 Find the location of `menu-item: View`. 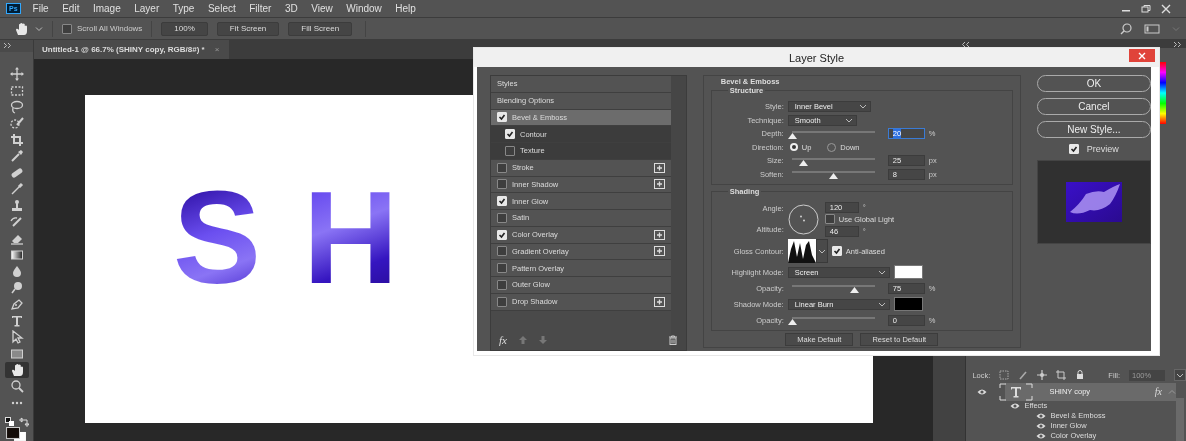

menu-item: View is located at coordinates (322, 8).